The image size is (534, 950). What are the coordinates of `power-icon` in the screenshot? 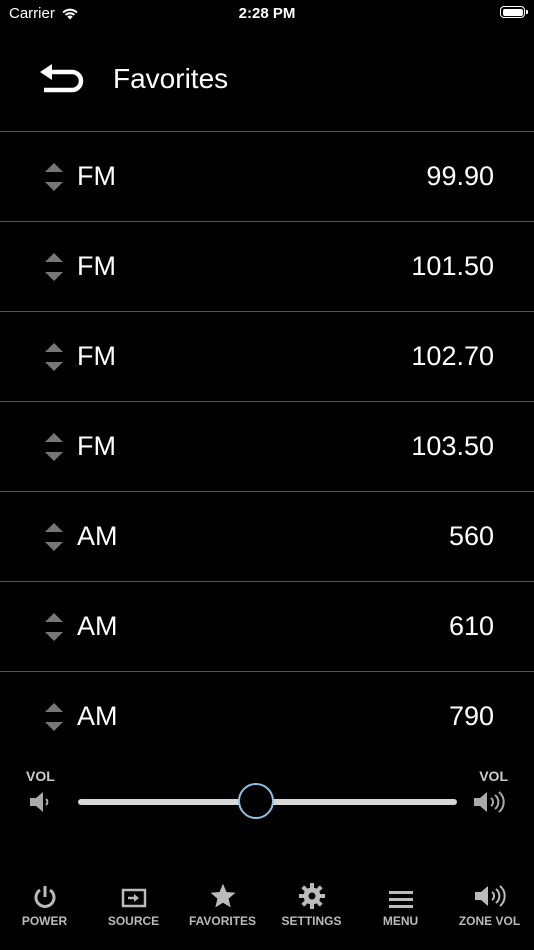 It's located at (44, 897).